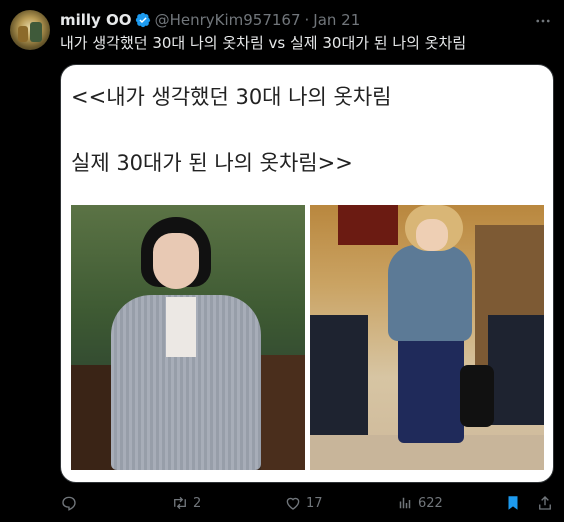 The width and height of the screenshot is (564, 522). What do you see at coordinates (314, 503) in the screenshot?
I see `like-count: 17` at bounding box center [314, 503].